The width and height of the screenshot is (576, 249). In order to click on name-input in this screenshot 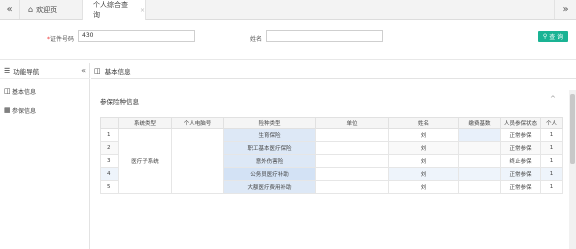, I will do `click(324, 36)`.